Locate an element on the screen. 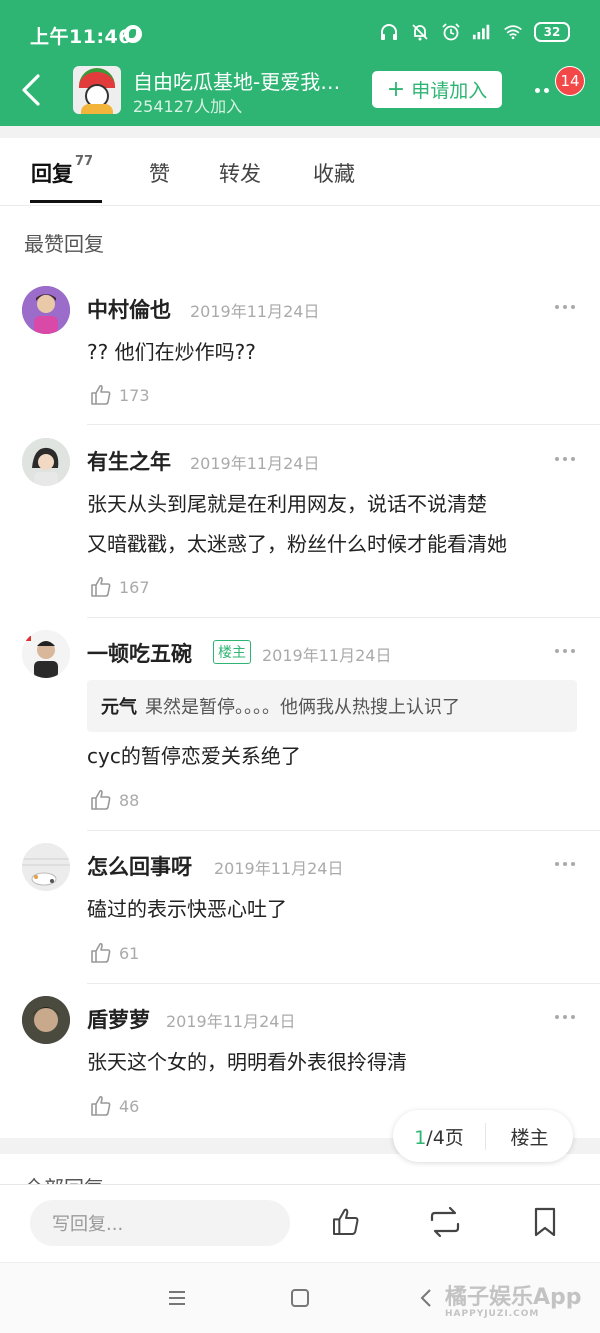 This screenshot has width=600, height=1333. join-label: 申请加入 is located at coordinates (449, 91).